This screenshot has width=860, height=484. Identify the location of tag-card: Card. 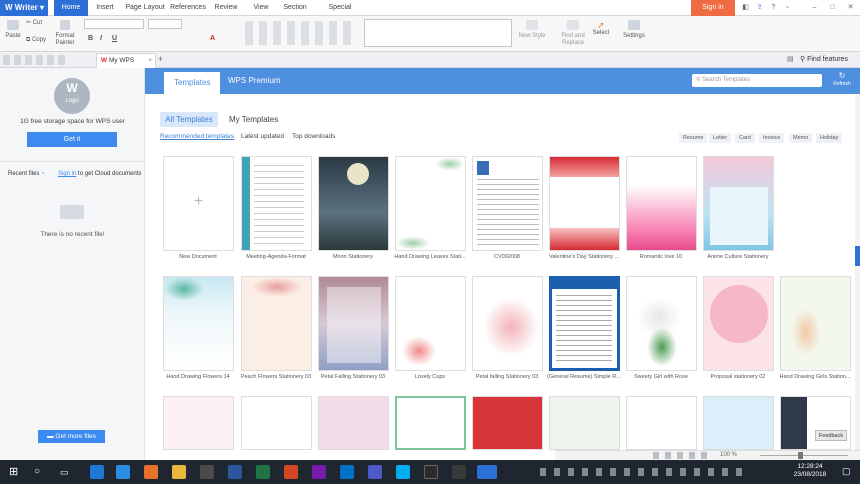
(745, 138).